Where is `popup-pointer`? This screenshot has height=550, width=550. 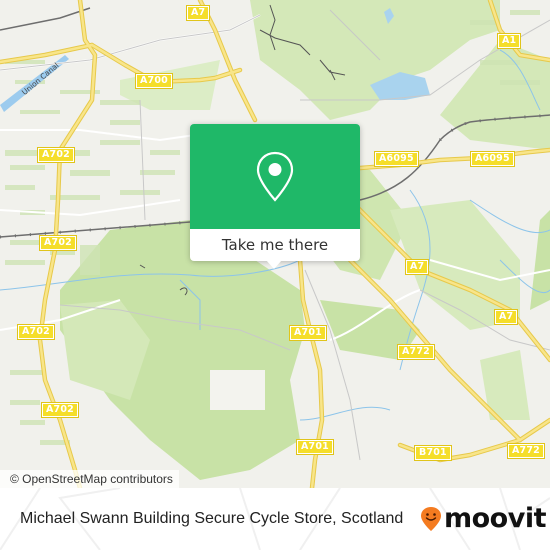
popup-pointer is located at coordinates (274, 264).